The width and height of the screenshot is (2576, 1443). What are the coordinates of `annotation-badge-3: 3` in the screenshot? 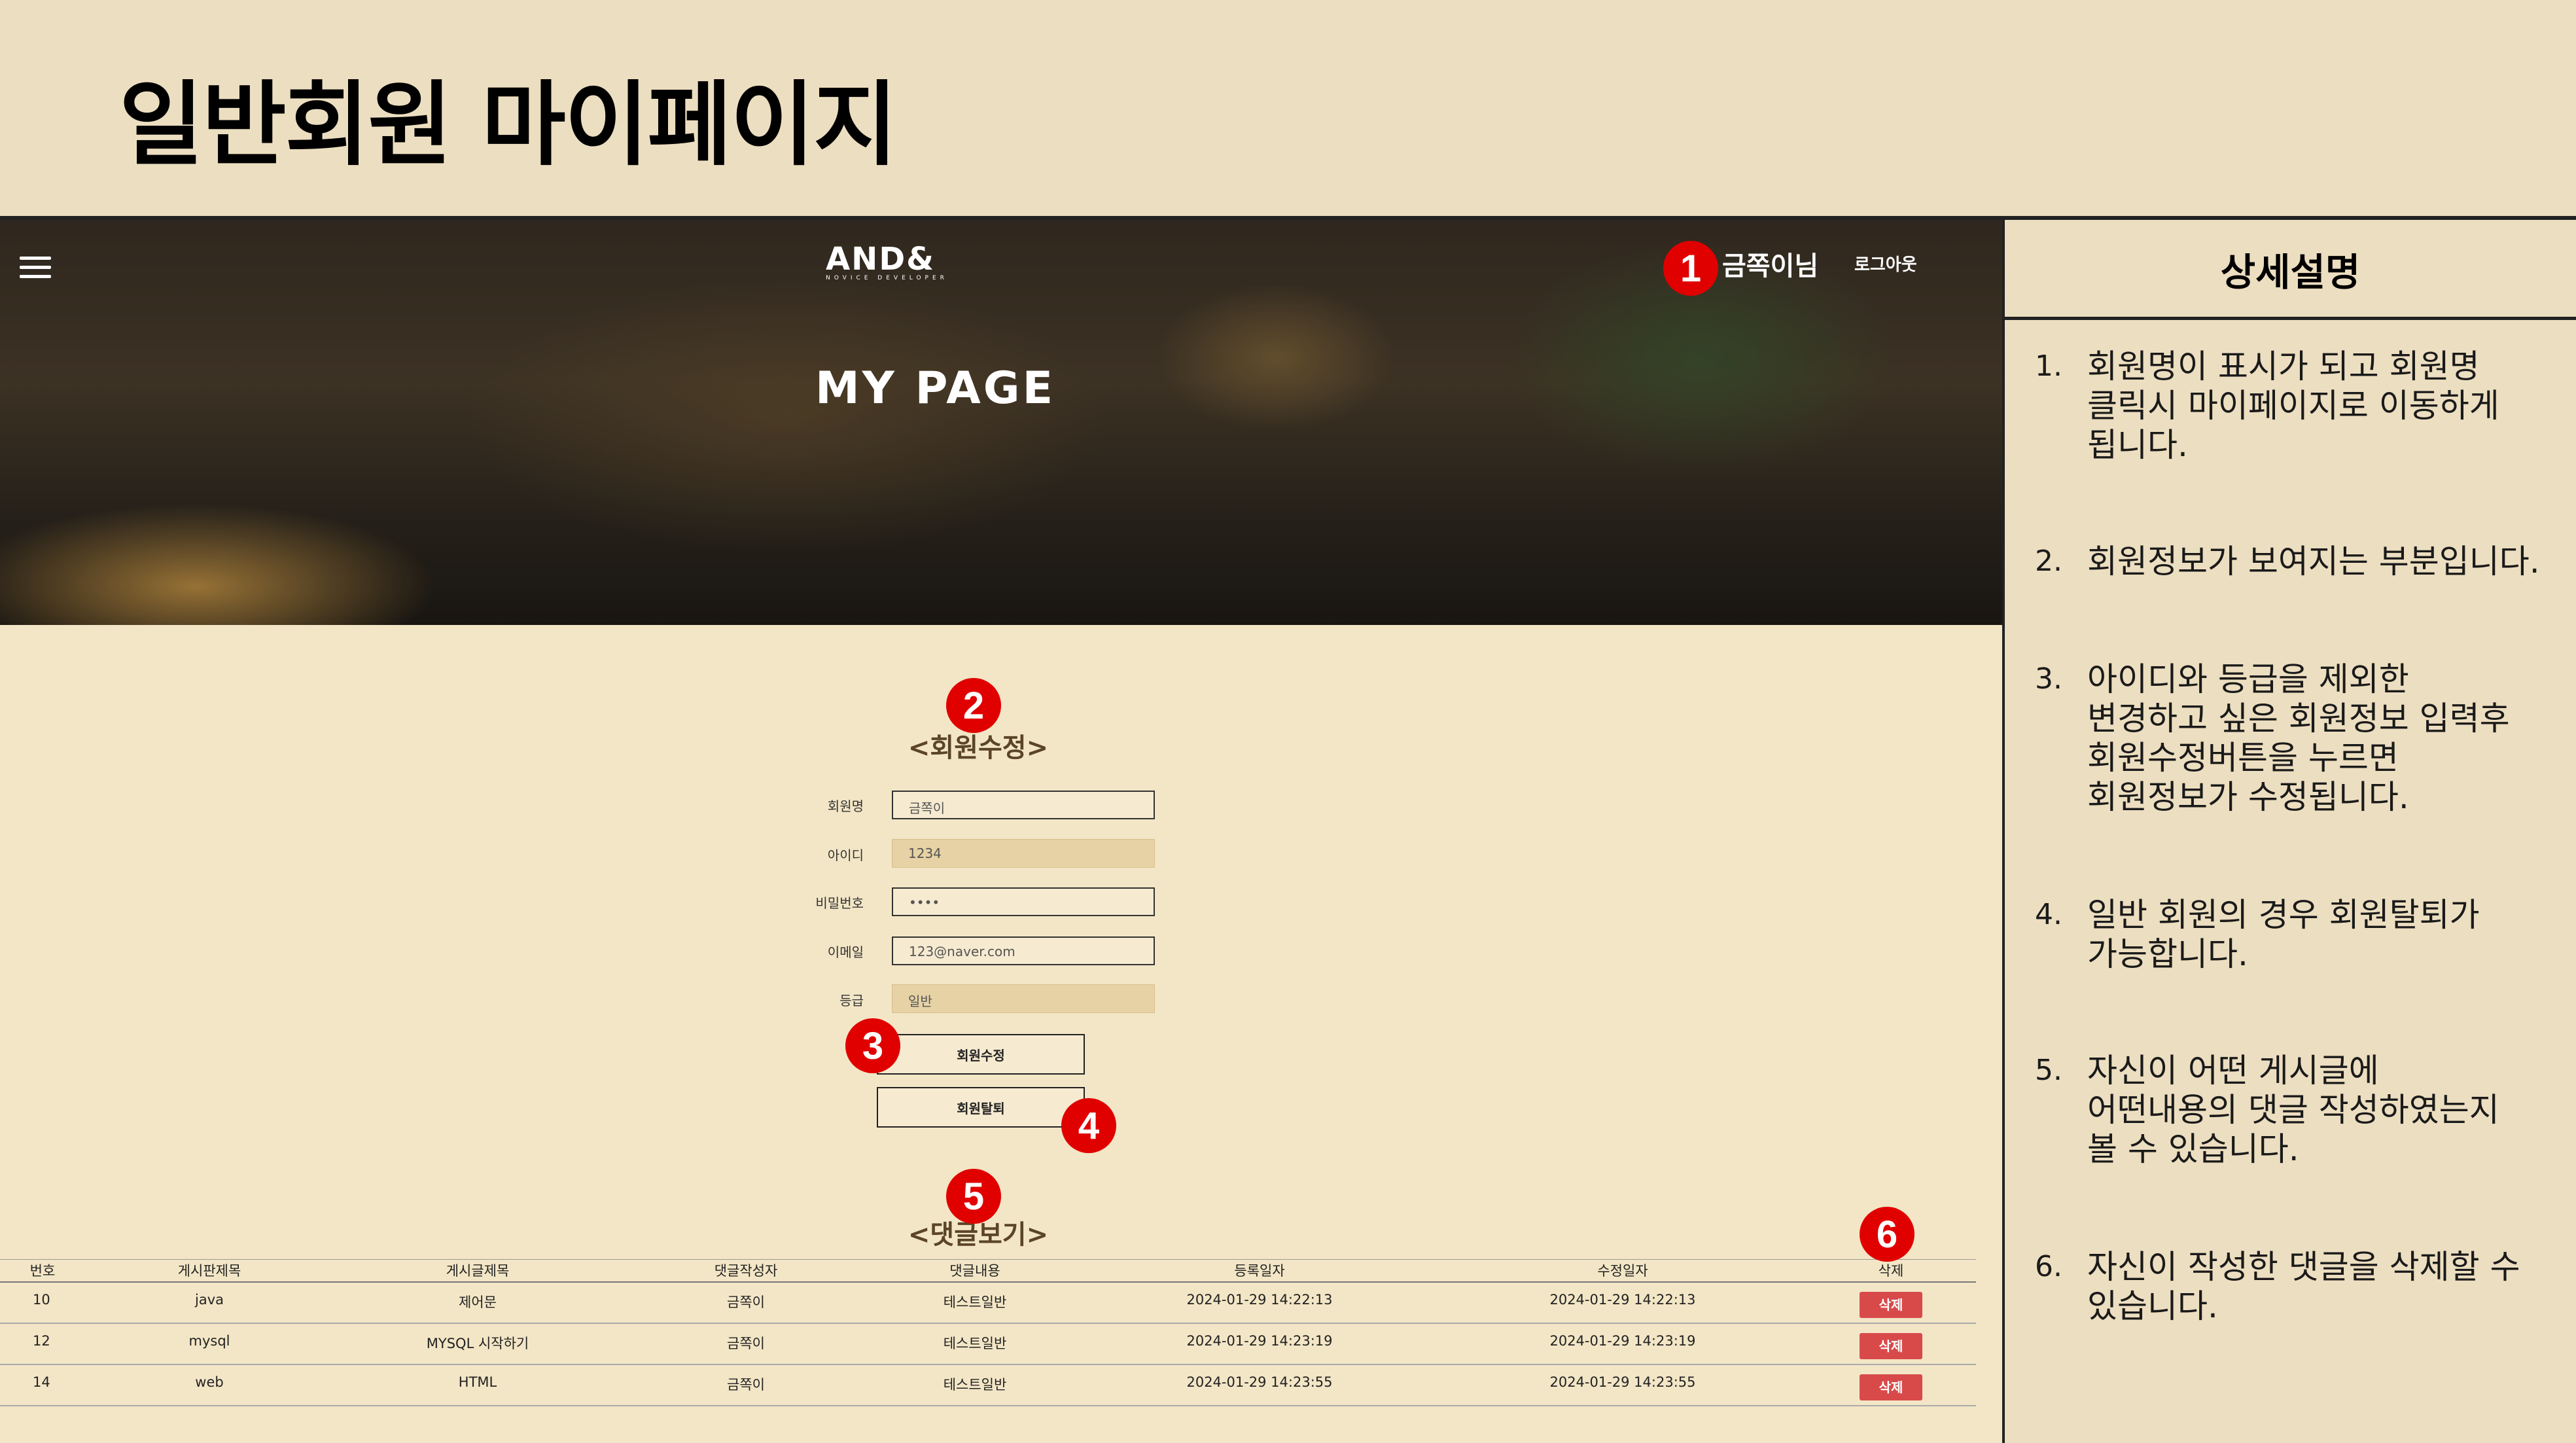 It's located at (873, 1045).